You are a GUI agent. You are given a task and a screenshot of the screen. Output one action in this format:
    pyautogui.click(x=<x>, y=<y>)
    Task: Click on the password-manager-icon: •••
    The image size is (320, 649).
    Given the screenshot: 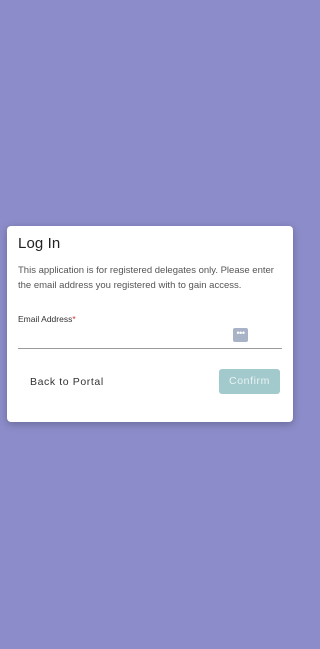 What is the action you would take?
    pyautogui.click(x=240, y=335)
    